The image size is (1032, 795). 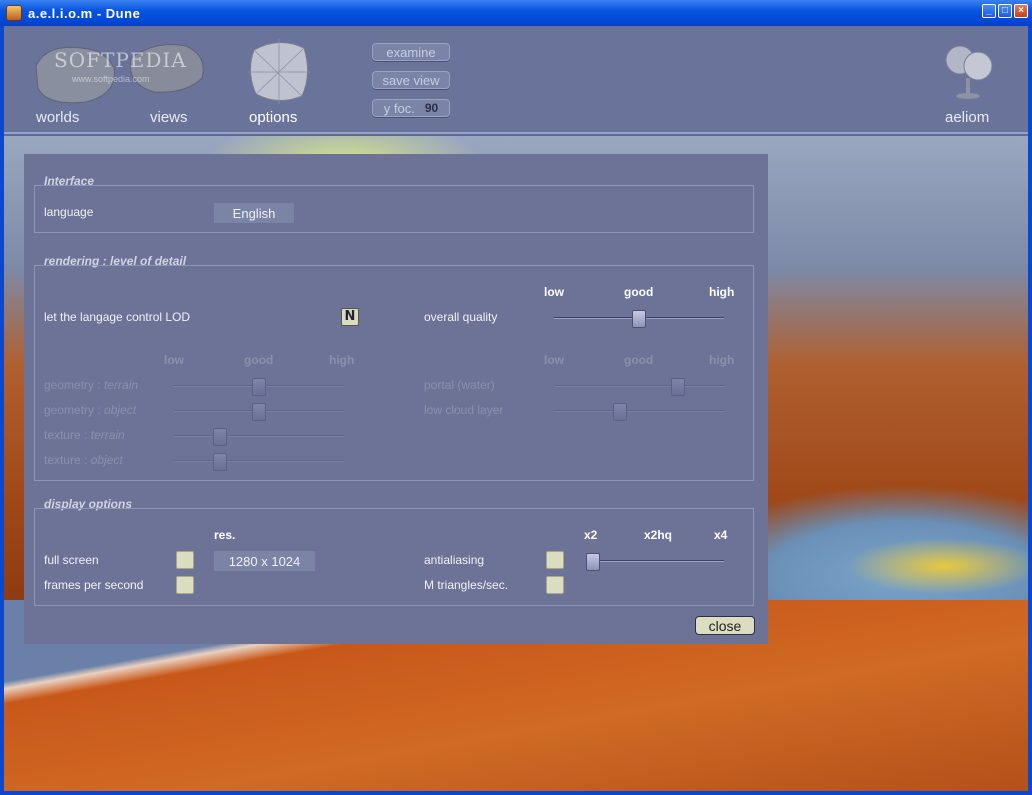 What do you see at coordinates (967, 117) in the screenshot?
I see `nav-aeliom: aeliom` at bounding box center [967, 117].